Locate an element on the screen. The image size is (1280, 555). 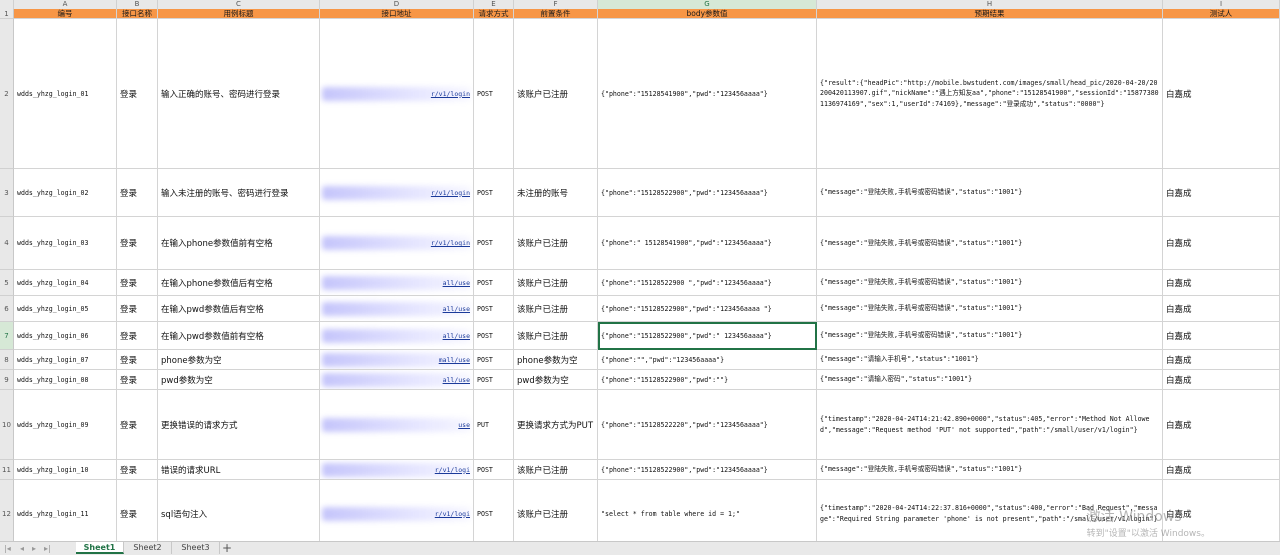
sheet-tab-sheet2: Sheet2 is located at coordinates (148, 548).